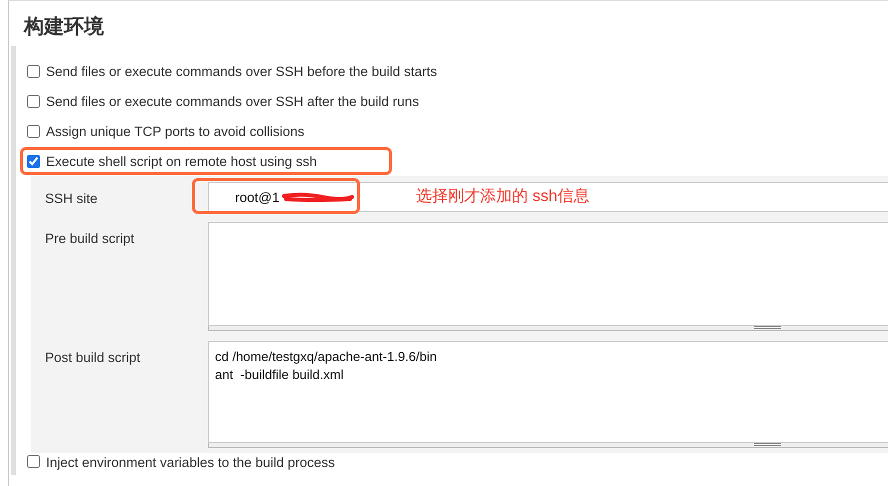 The image size is (888, 486). What do you see at coordinates (63, 27) in the screenshot?
I see `section-title: 构建环境` at bounding box center [63, 27].